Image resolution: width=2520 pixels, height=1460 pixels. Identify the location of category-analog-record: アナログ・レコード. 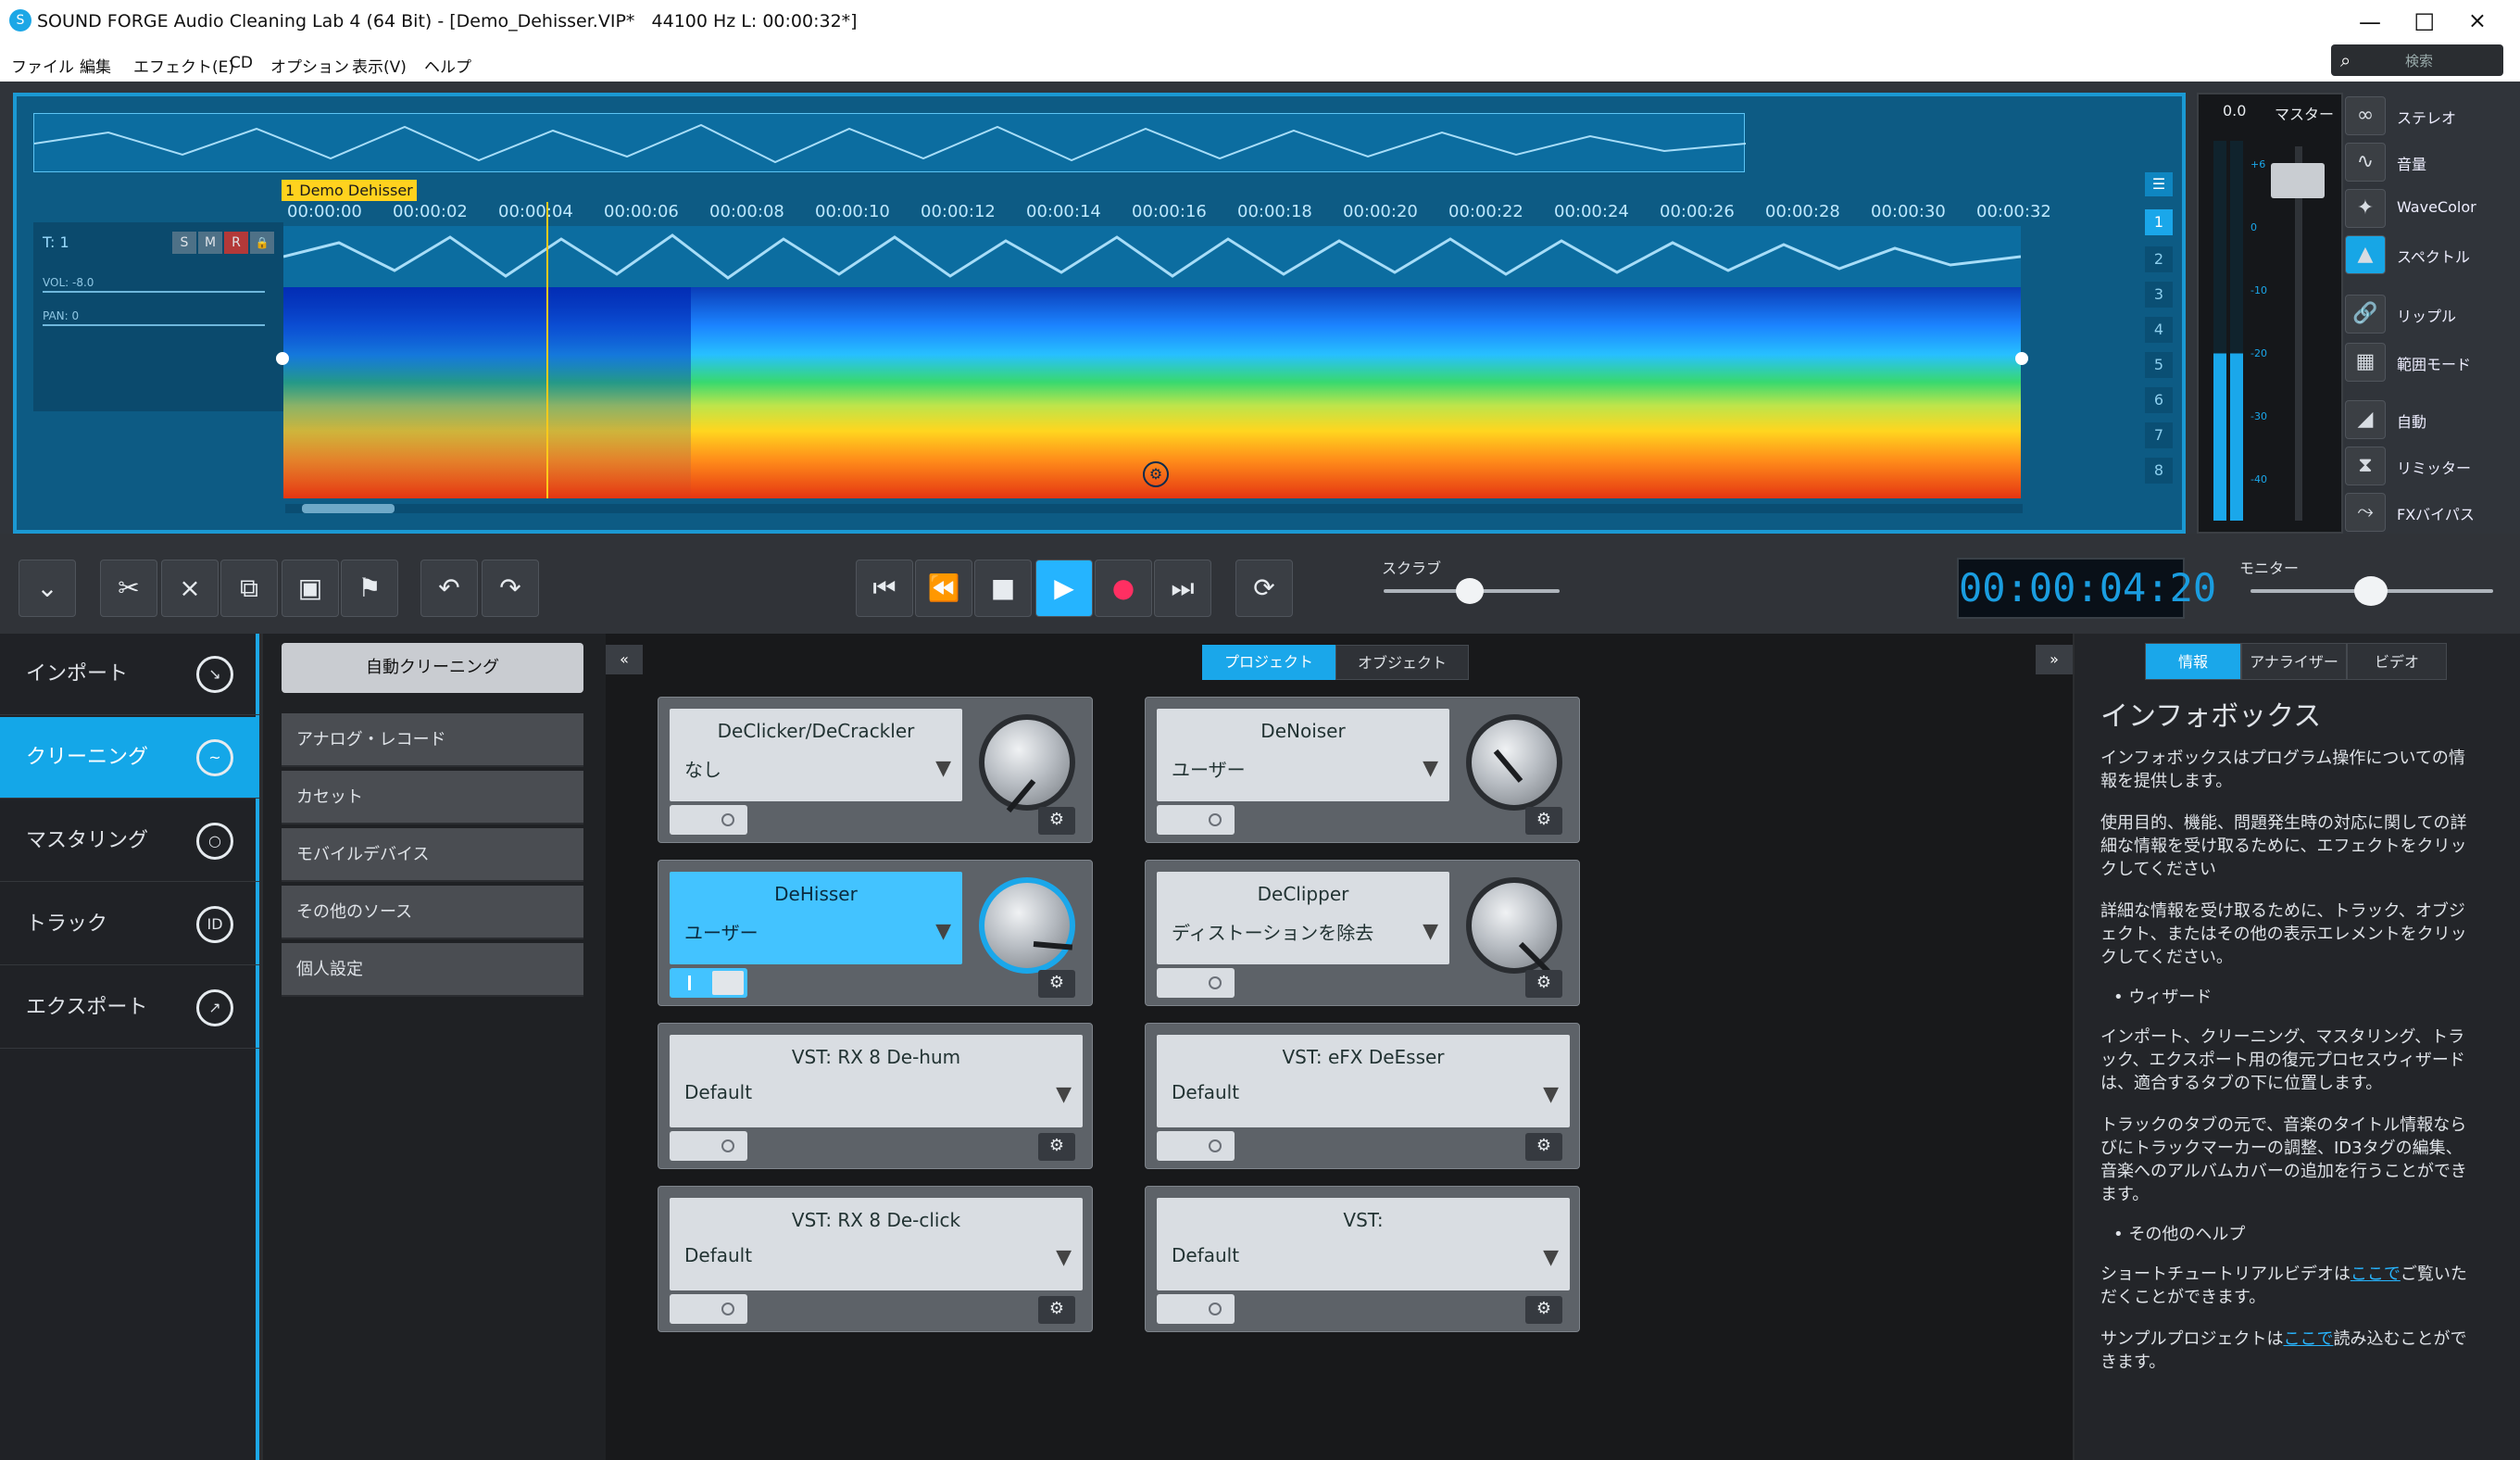
(432, 740).